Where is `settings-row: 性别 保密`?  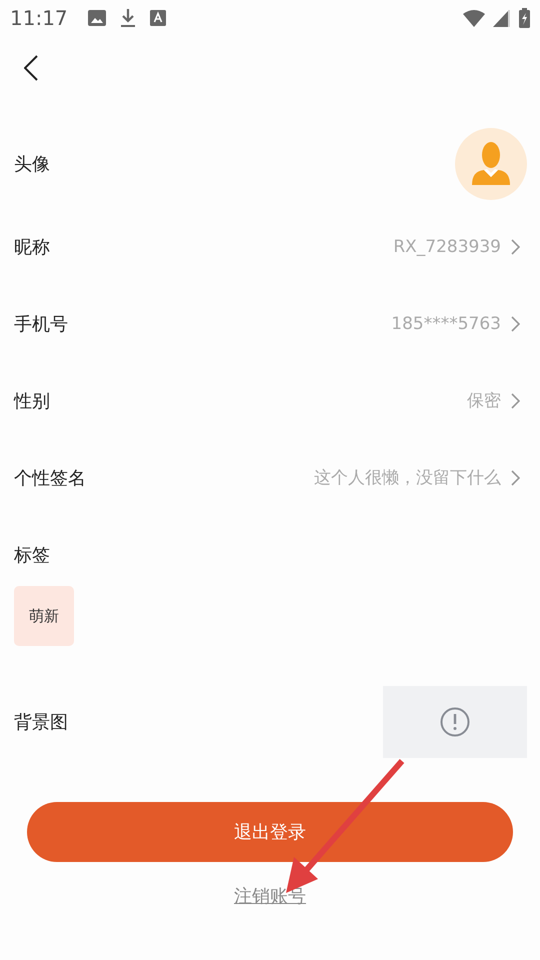
settings-row: 性别 保密 is located at coordinates (270, 400).